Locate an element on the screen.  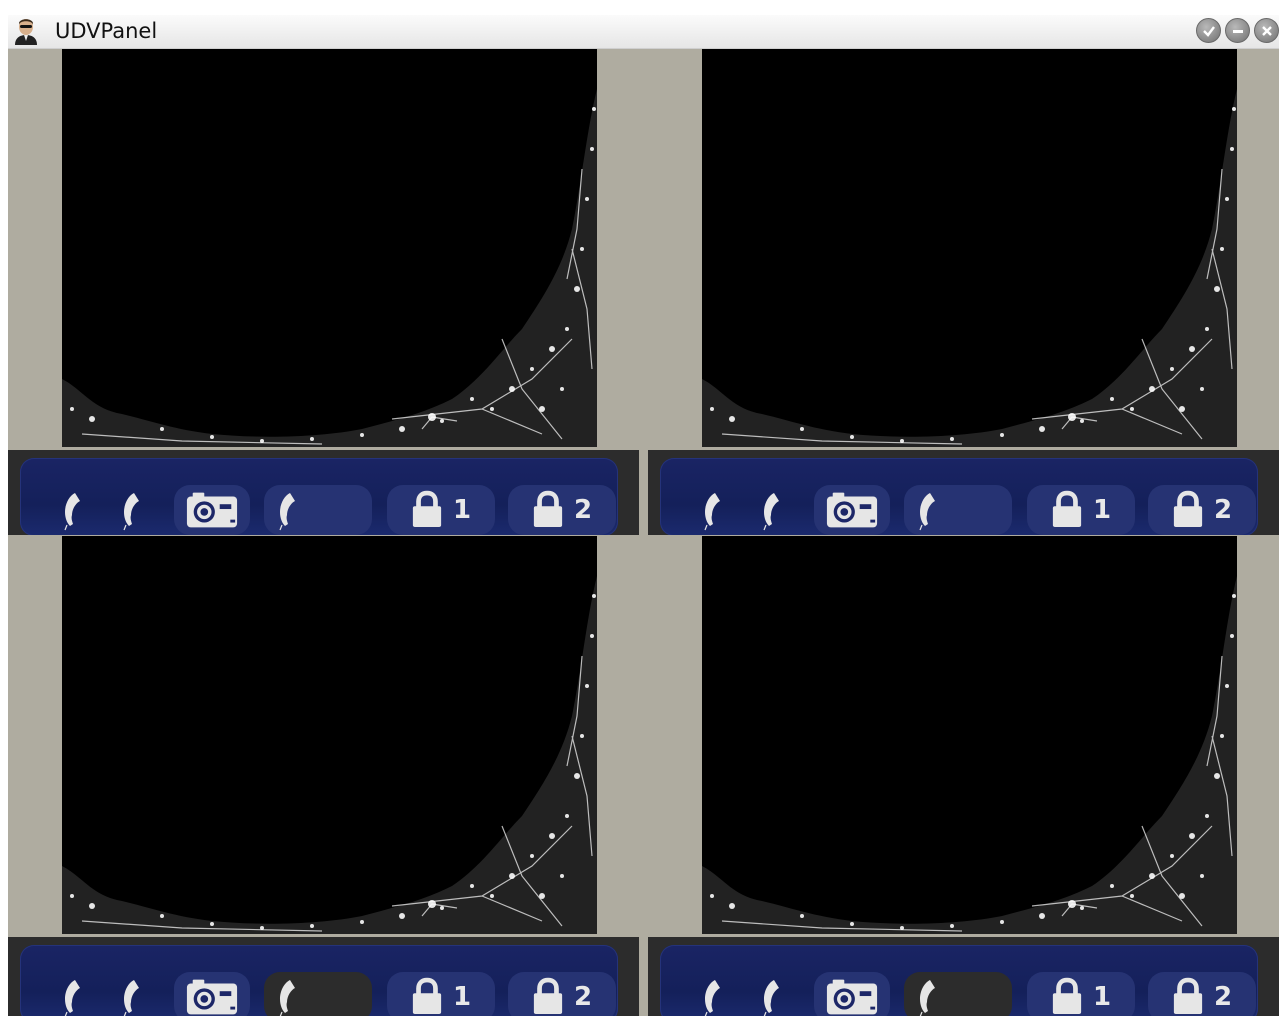
minimize-window-button is located at coordinates (1237, 30).